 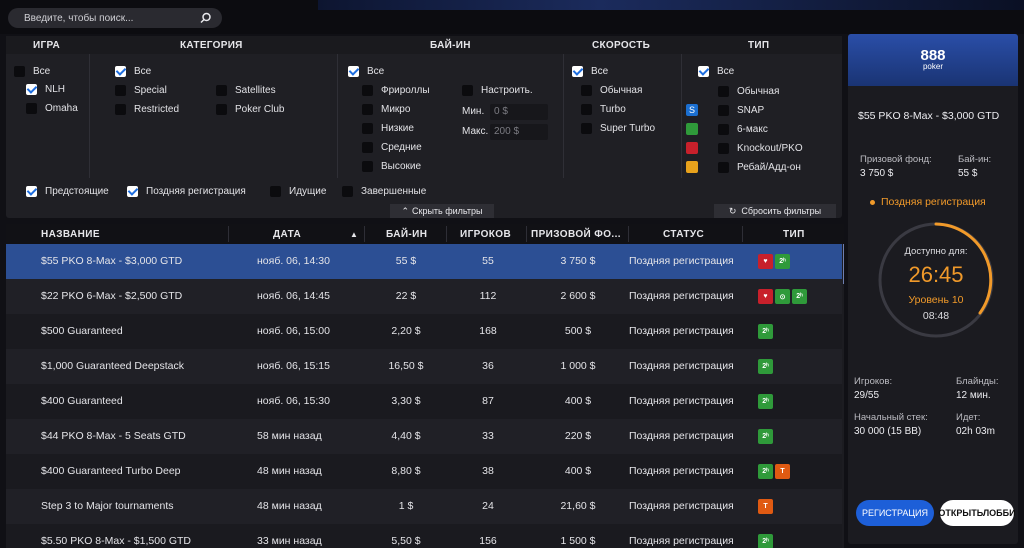 What do you see at coordinates (977, 513) in the screenshot?
I see `open-lobby-button: ОТКРЫТЬЛОББИ` at bounding box center [977, 513].